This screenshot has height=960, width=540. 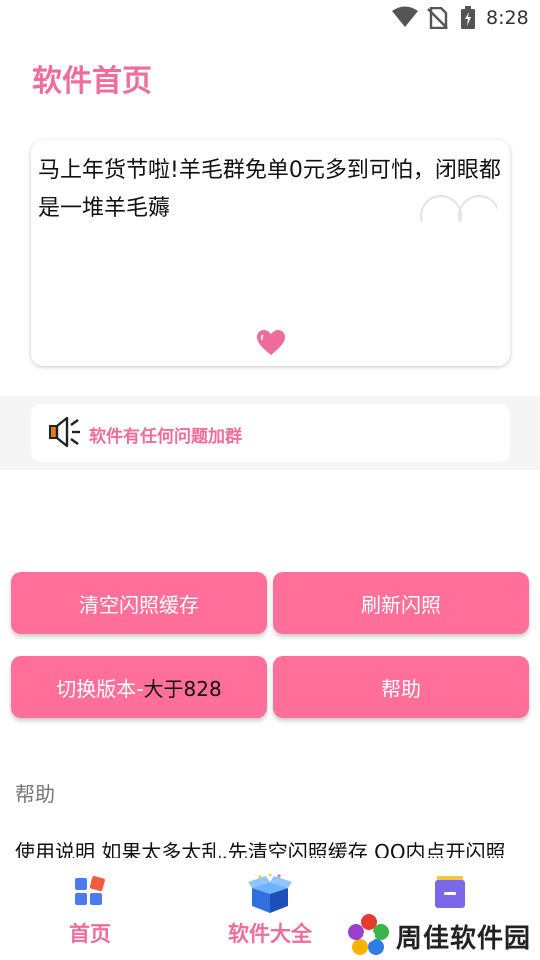 I want to click on status-time: 8:28, so click(x=507, y=18).